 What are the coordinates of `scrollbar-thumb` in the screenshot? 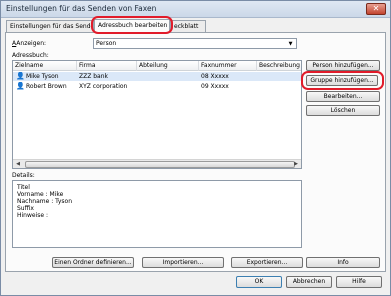 It's located at (160, 164).